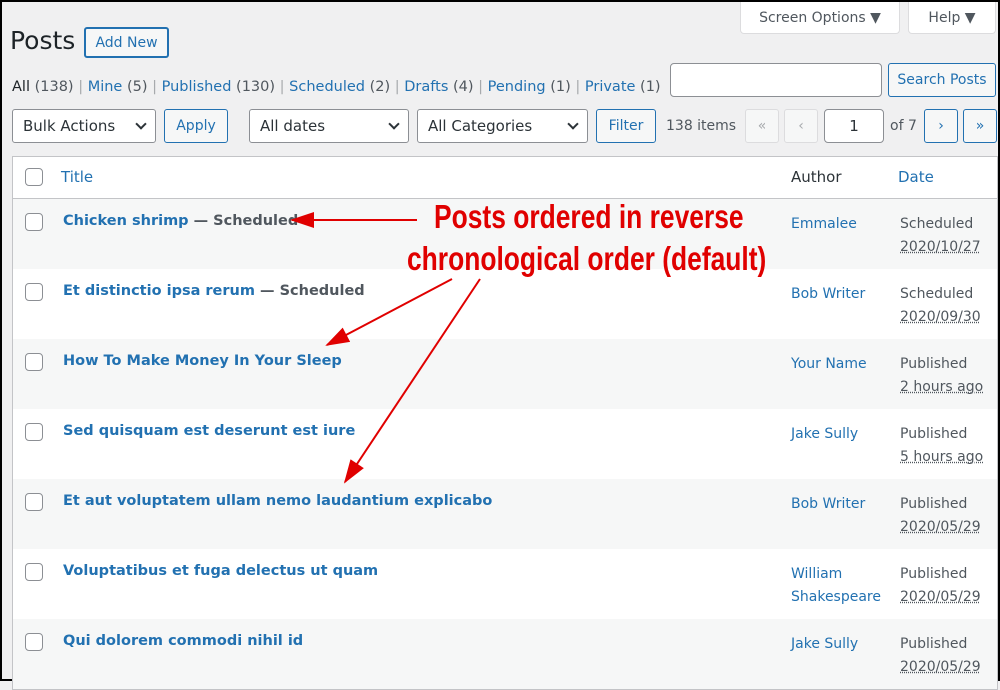 The width and height of the screenshot is (1000, 690). Describe the element at coordinates (589, 216) in the screenshot. I see `annotation-line-1: Posts ordered in reverse` at that location.